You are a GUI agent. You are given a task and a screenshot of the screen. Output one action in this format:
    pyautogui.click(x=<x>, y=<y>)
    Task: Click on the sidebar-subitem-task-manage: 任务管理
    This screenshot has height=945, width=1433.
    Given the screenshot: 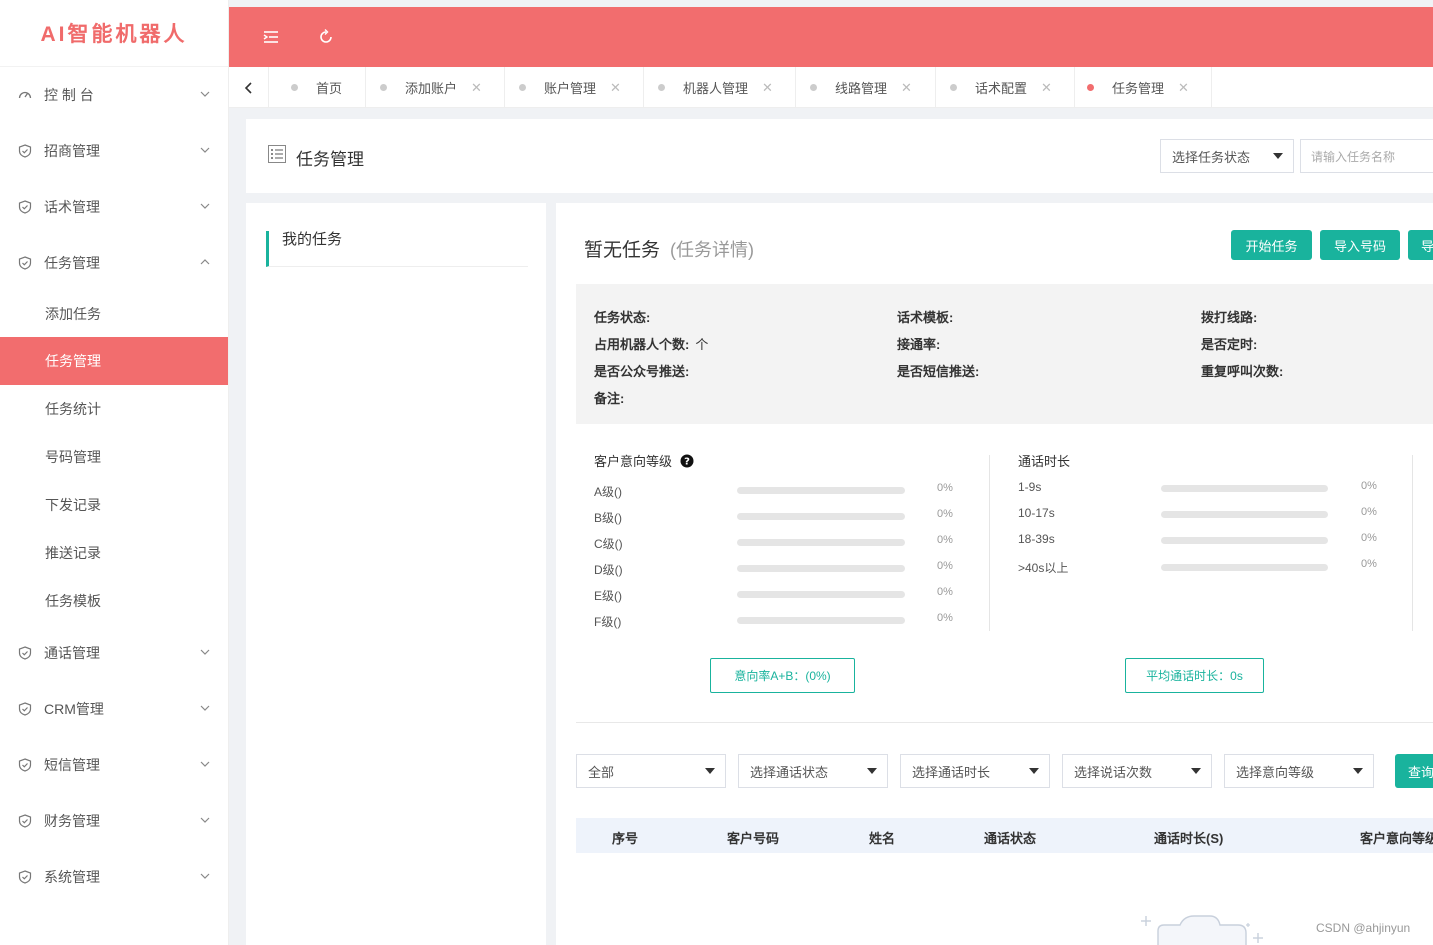 What is the action you would take?
    pyautogui.click(x=114, y=361)
    